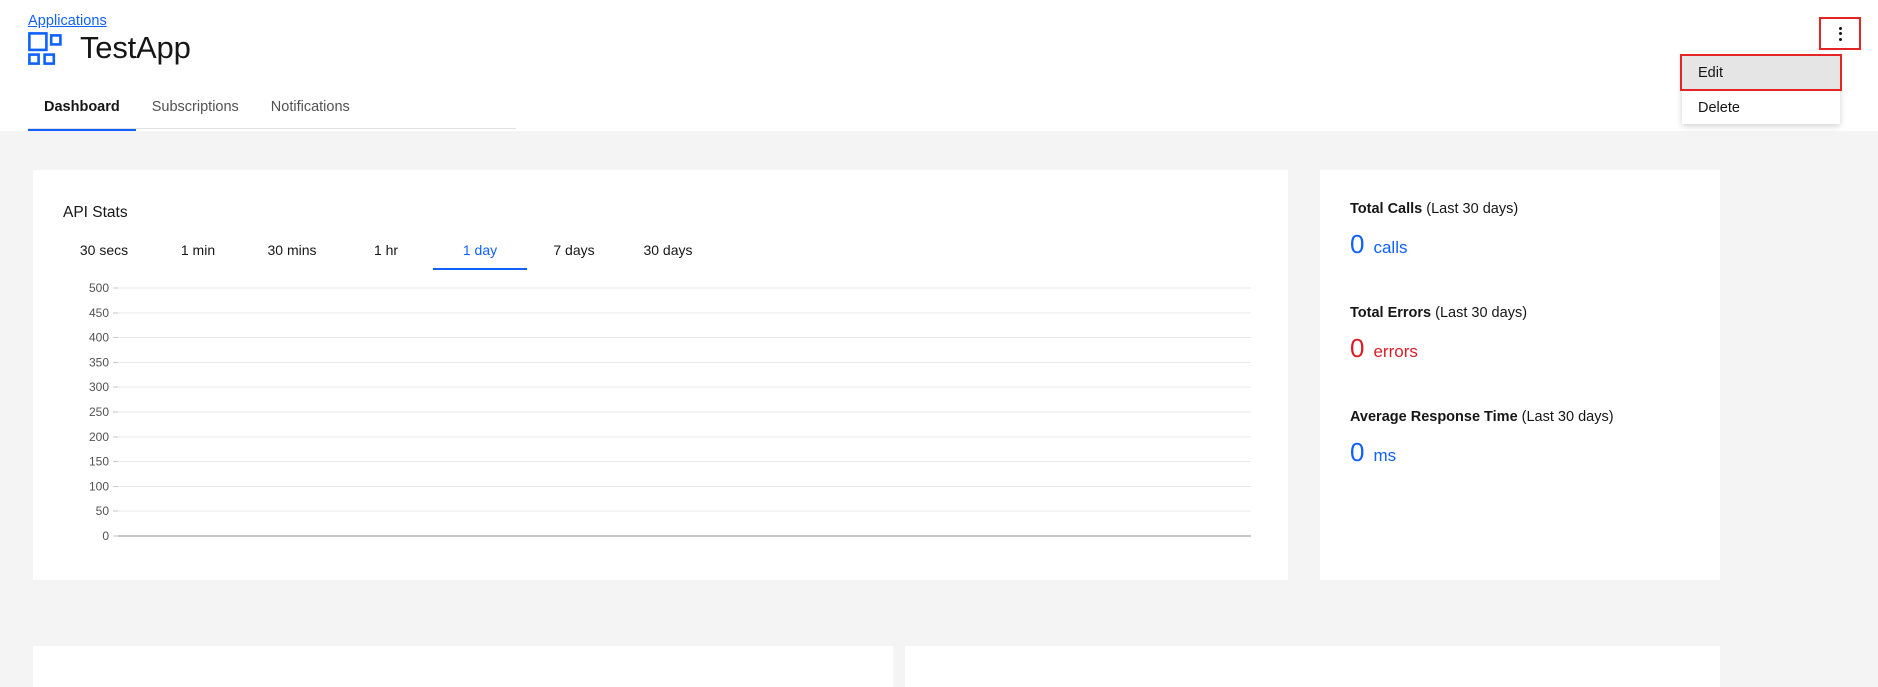 The image size is (1878, 687). I want to click on range-tab-1-hr: 1 hr, so click(386, 256).